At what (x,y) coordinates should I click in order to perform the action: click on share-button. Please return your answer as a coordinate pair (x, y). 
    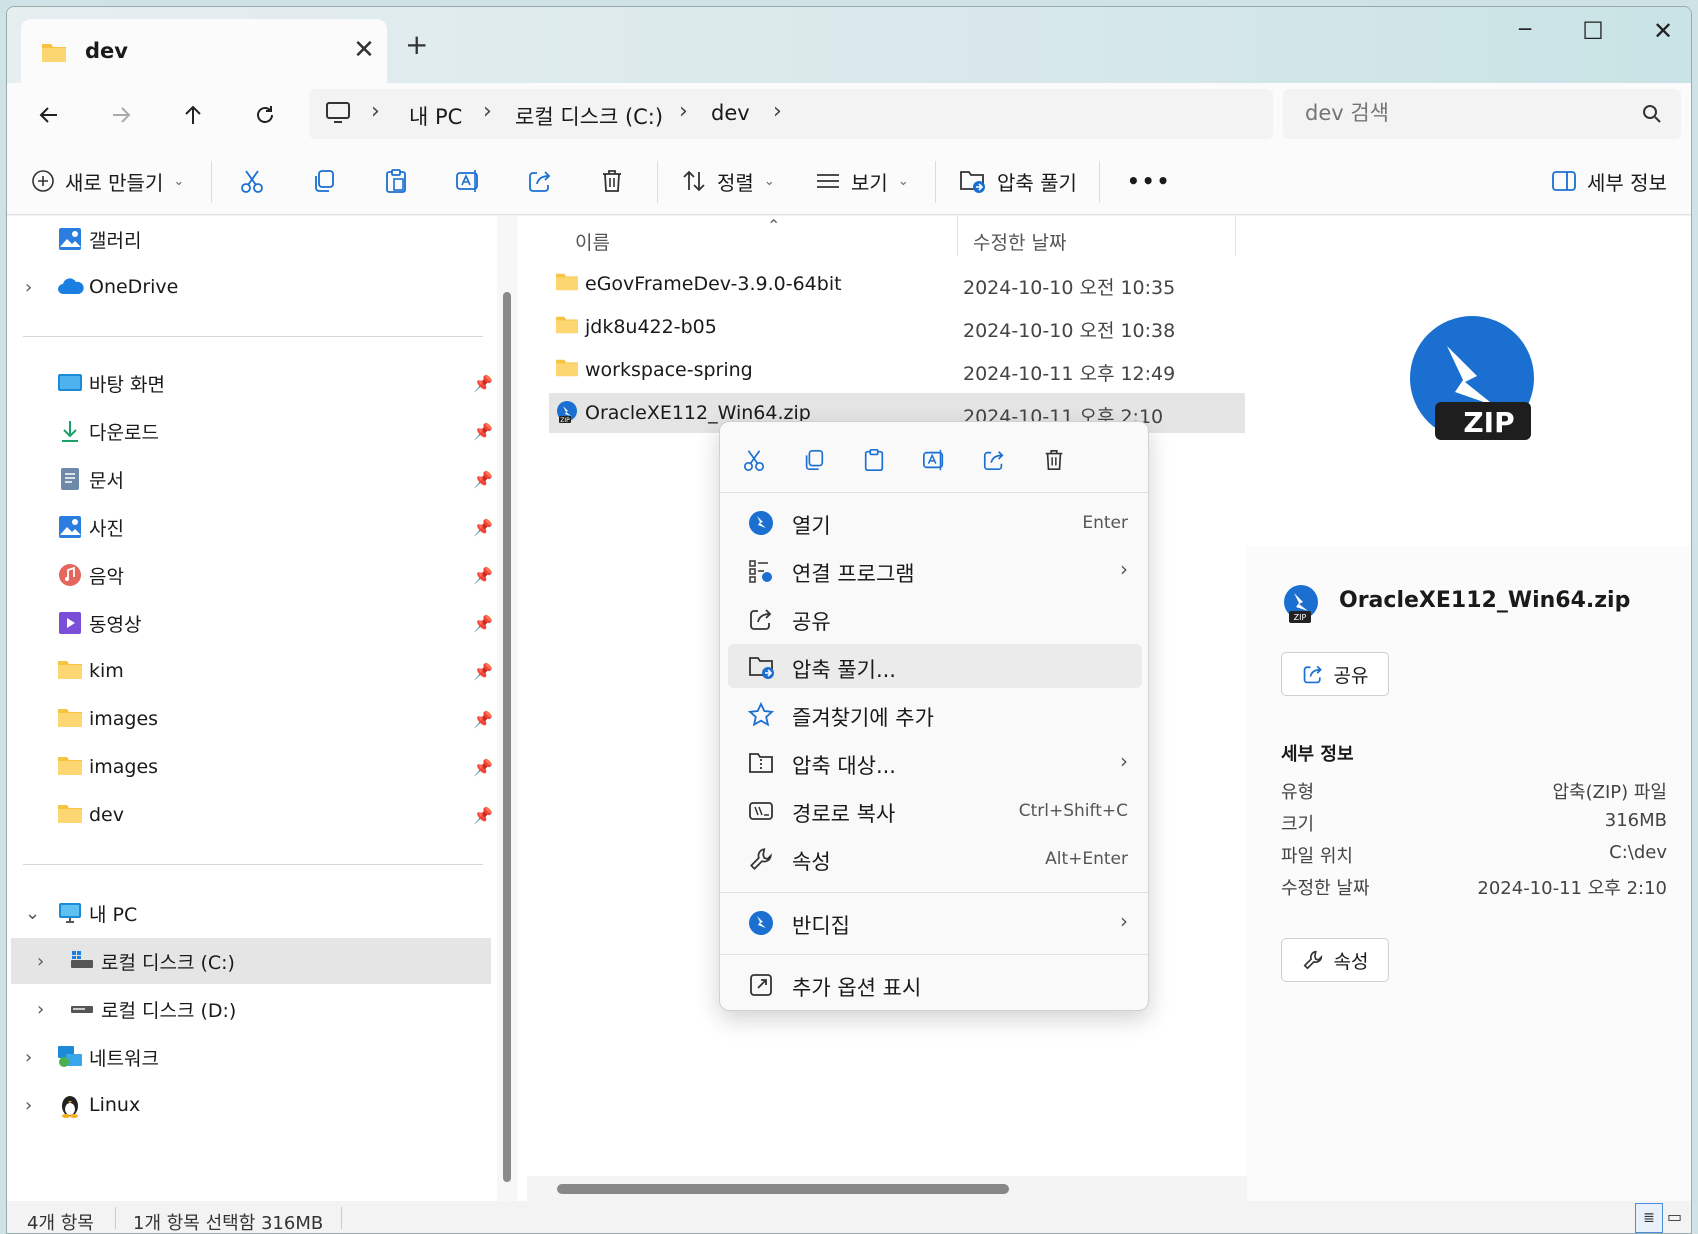
    Looking at the image, I should click on (540, 181).